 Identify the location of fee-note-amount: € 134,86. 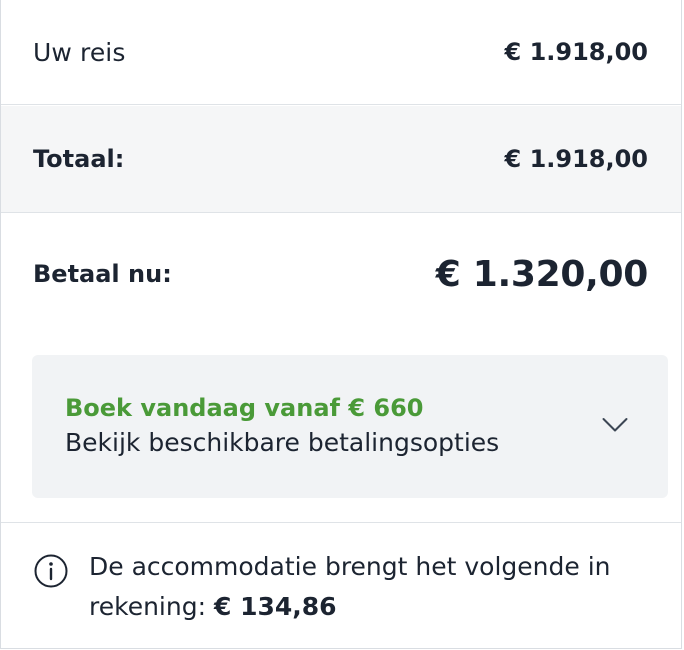
(275, 606).